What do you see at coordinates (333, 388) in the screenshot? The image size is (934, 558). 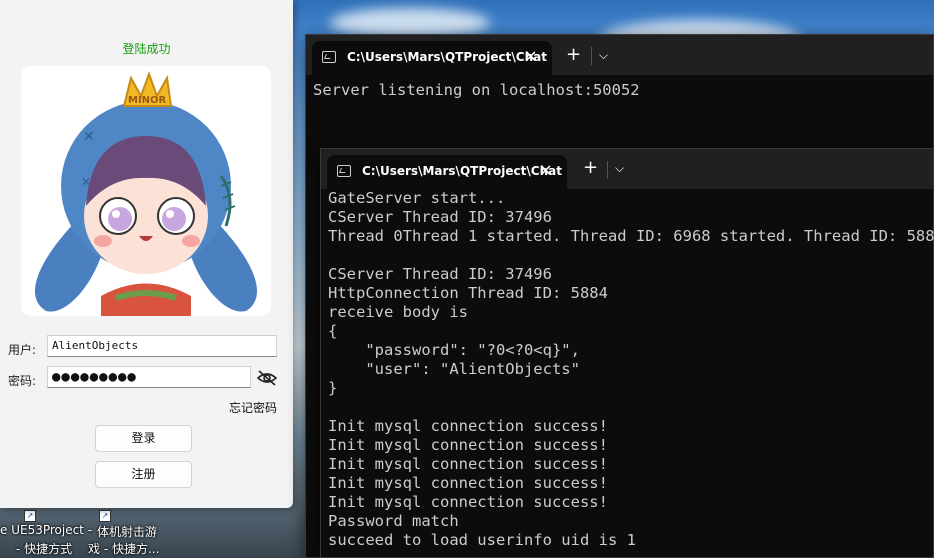 I see `console-line: }` at bounding box center [333, 388].